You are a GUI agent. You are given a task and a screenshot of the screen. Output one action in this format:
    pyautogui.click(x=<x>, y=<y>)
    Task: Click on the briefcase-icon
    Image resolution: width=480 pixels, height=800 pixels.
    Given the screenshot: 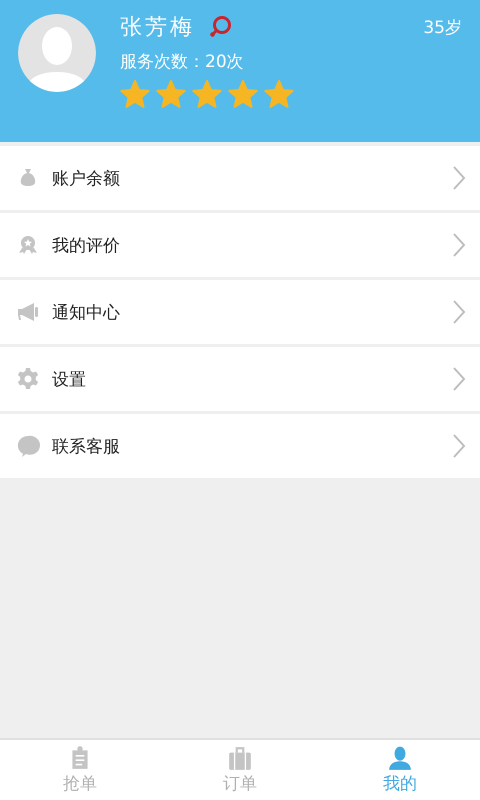 What is the action you would take?
    pyautogui.click(x=240, y=758)
    